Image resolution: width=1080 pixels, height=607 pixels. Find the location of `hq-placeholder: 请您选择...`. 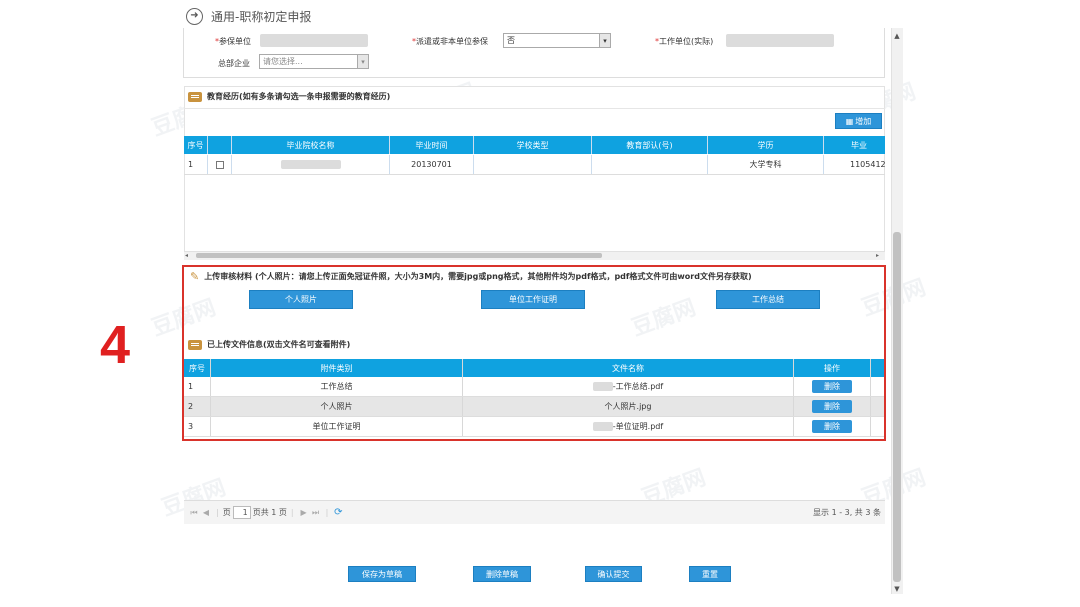

hq-placeholder: 请您选择... is located at coordinates (283, 61).